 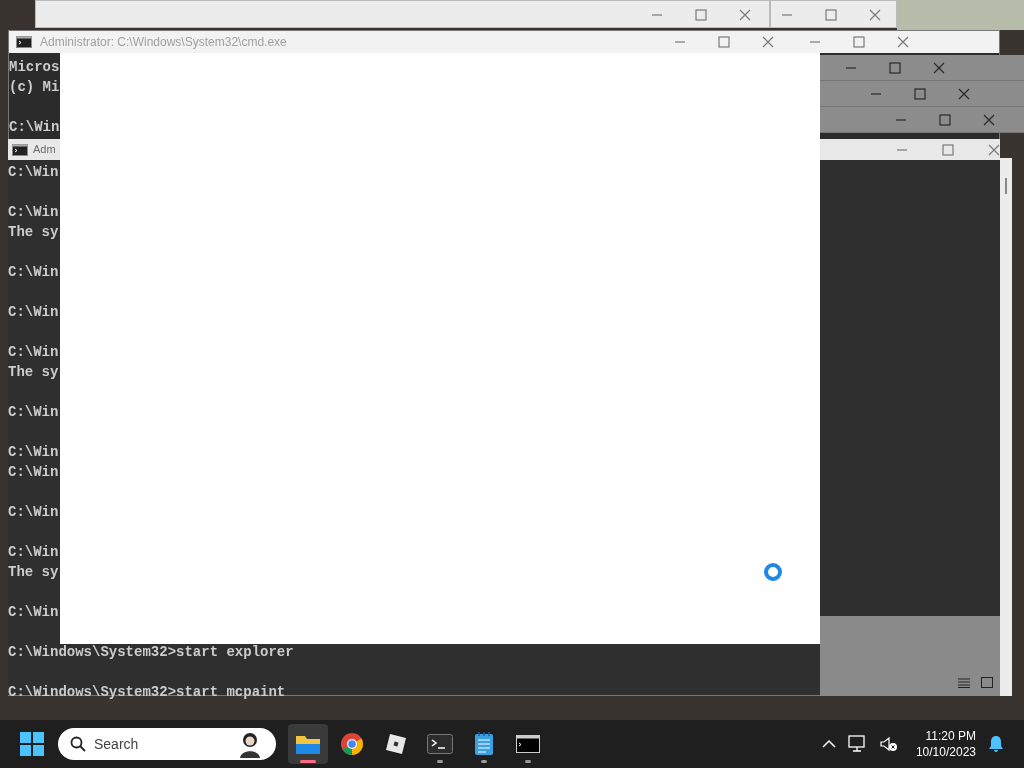 What do you see at coordinates (149, 744) in the screenshot?
I see `search-input: Search` at bounding box center [149, 744].